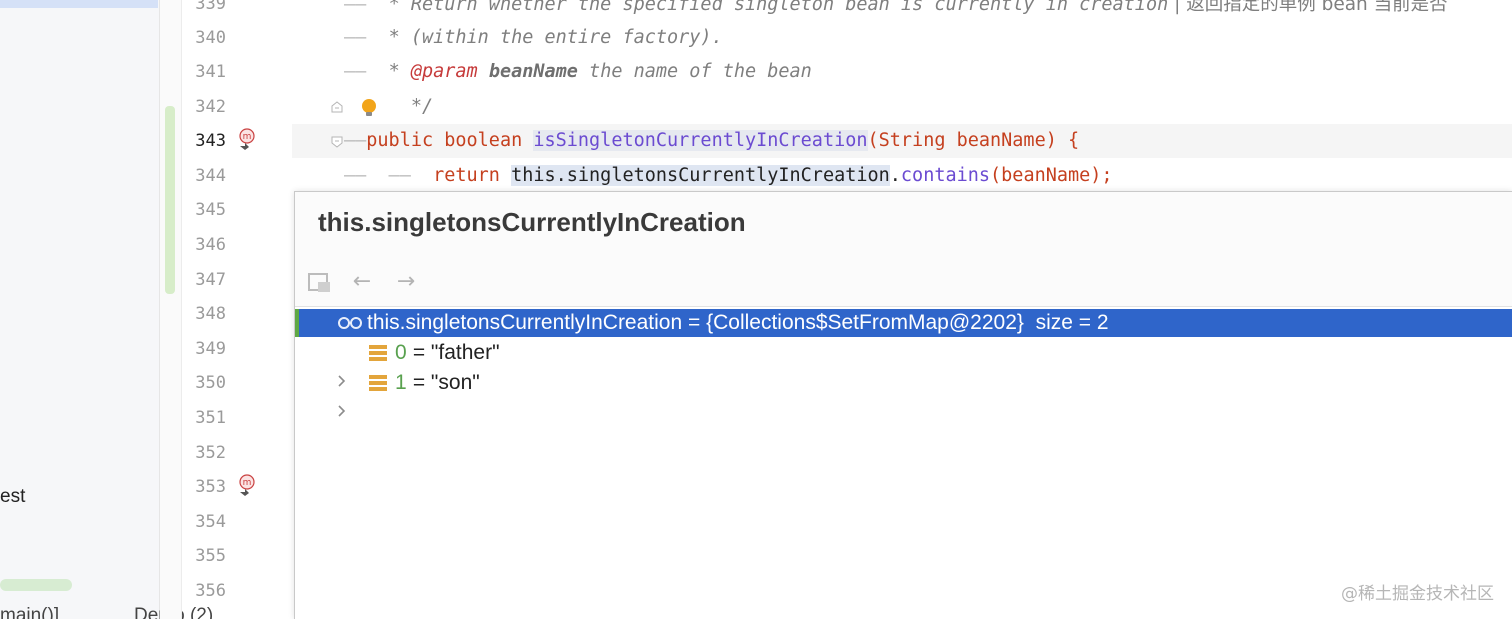  I want to click on vcs-change-marker, so click(170, 200).